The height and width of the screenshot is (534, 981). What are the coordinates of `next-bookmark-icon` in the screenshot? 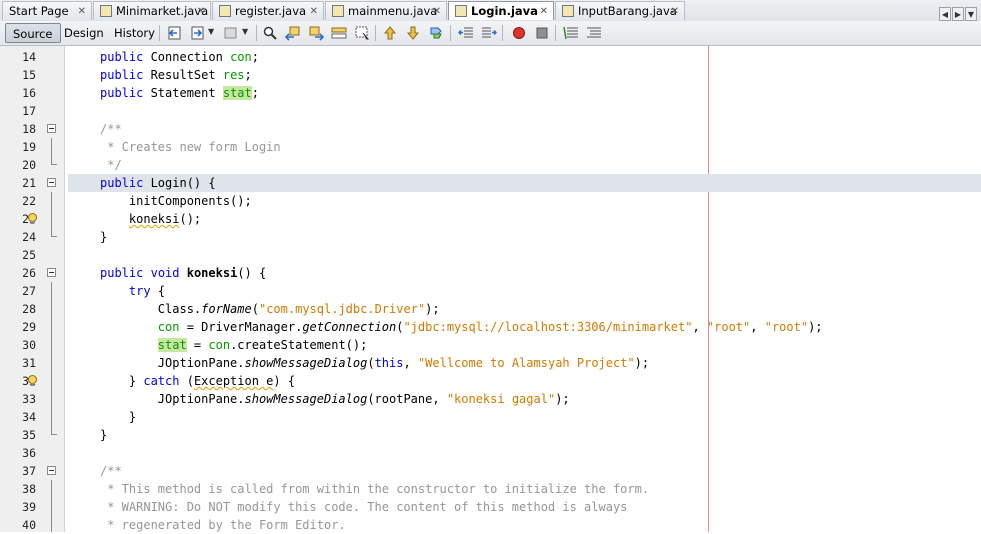 It's located at (413, 33).